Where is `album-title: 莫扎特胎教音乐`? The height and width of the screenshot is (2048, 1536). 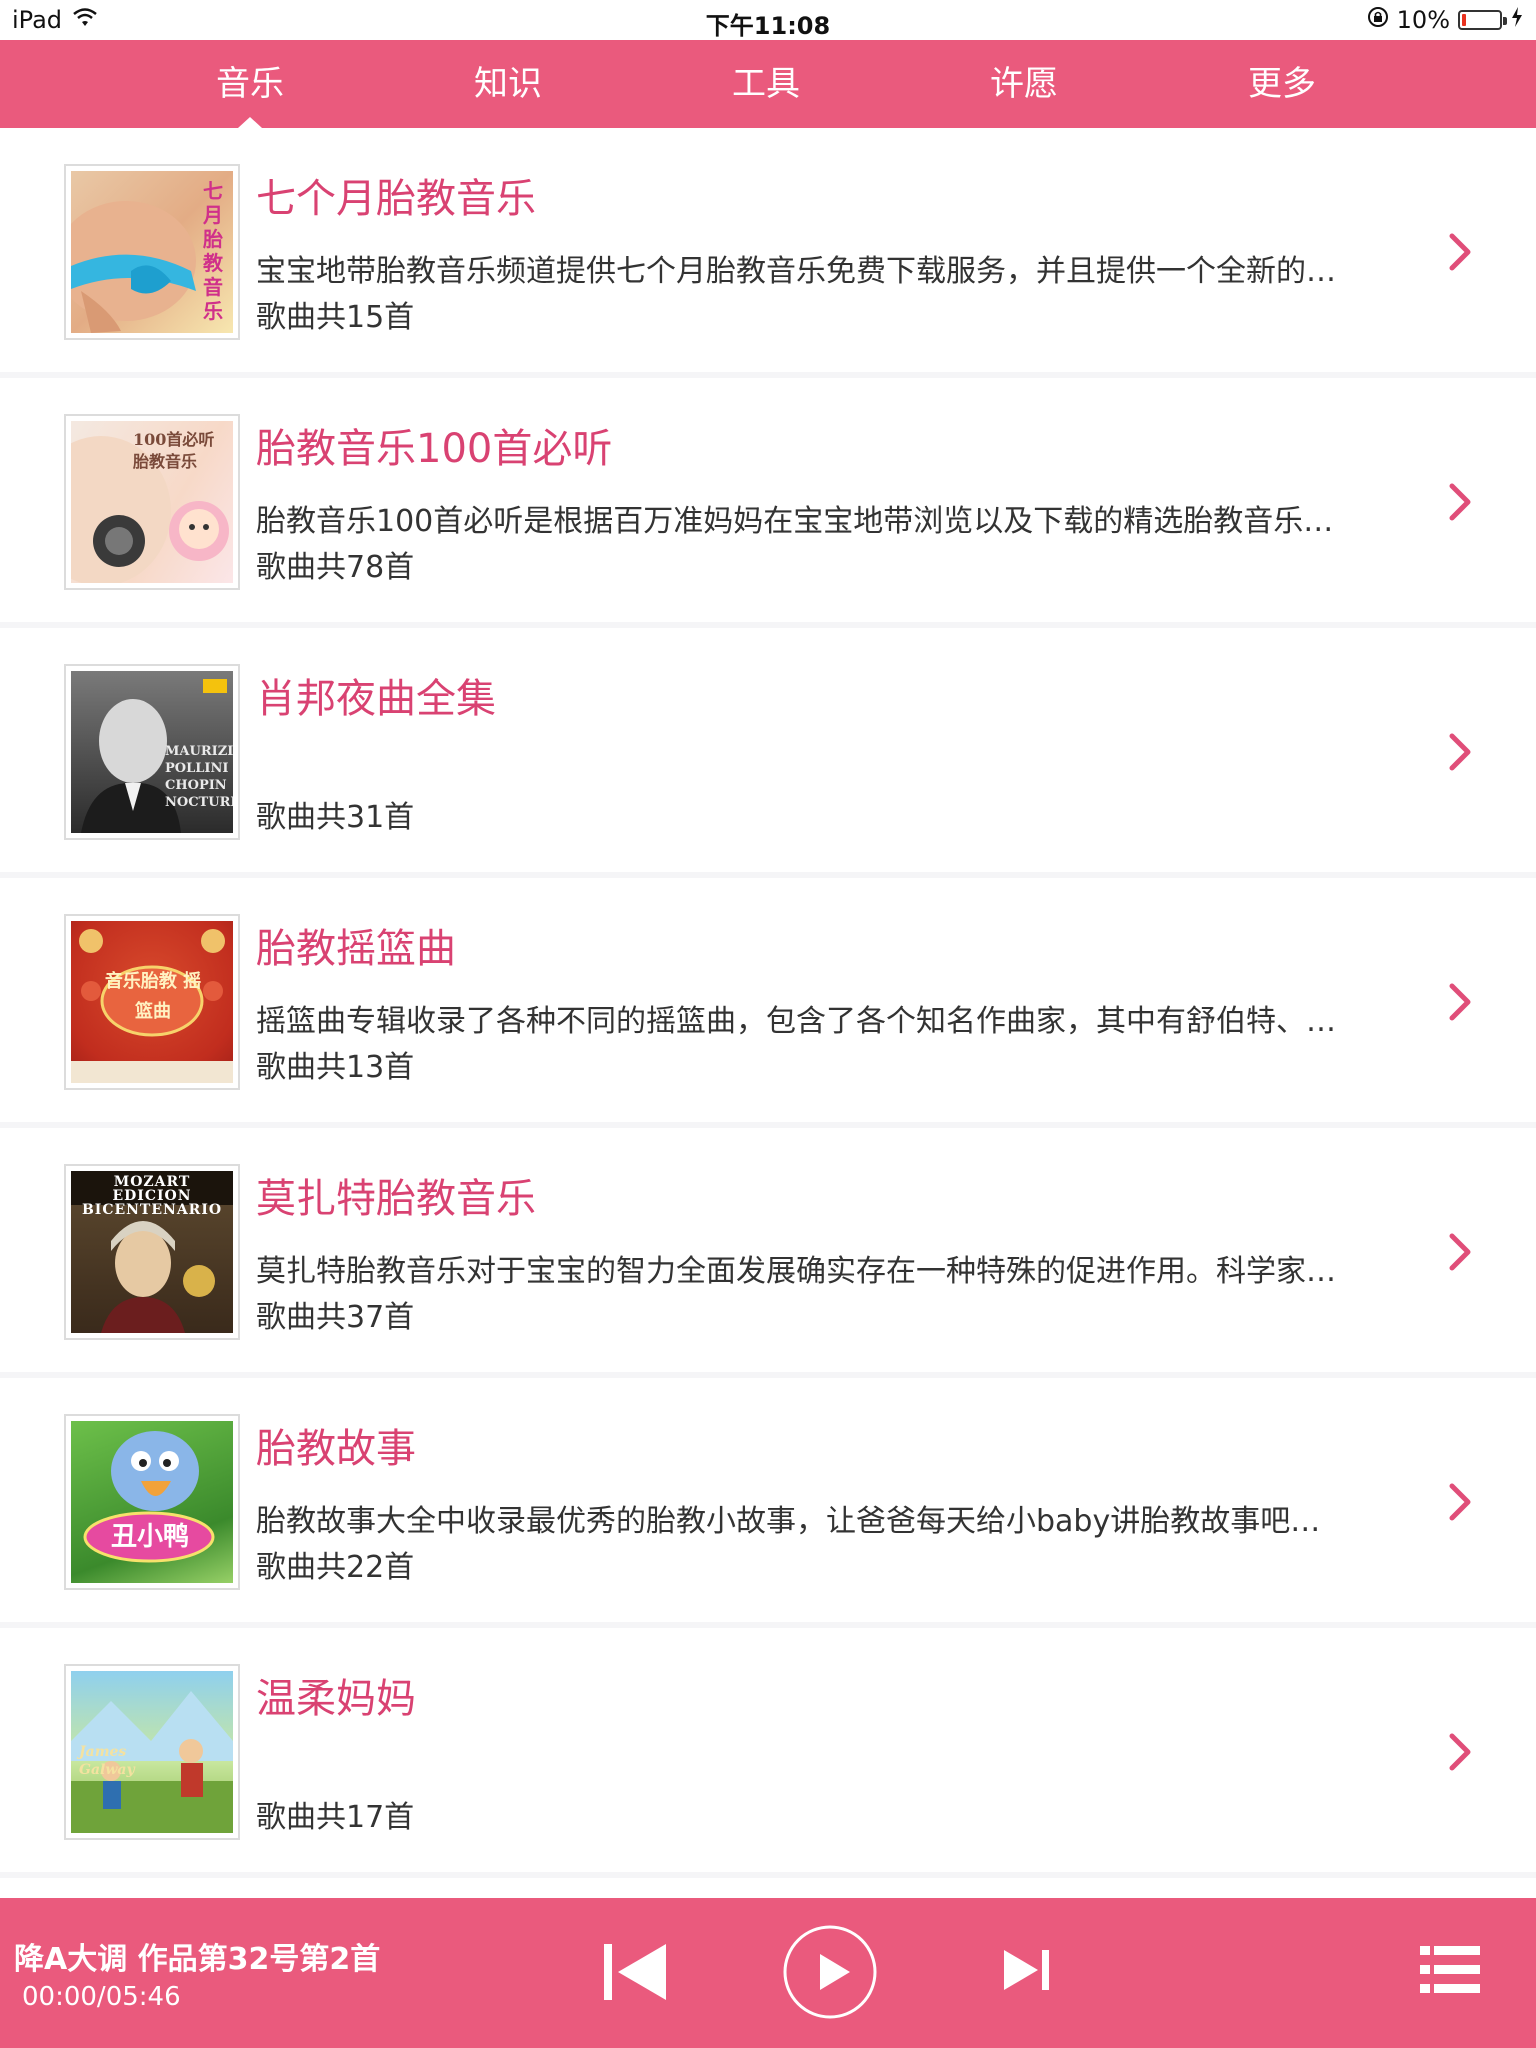
album-title: 莫扎特胎教音乐 is located at coordinates (396, 1199).